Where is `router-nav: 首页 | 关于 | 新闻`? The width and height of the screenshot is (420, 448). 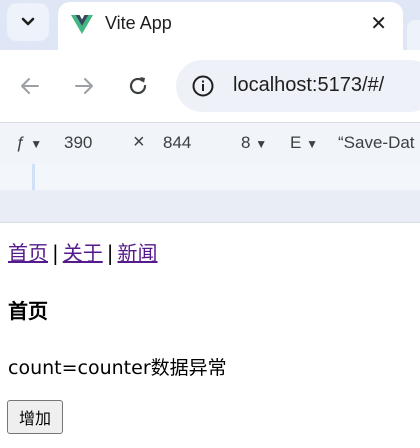 router-nav: 首页 | 关于 | 新闻 is located at coordinates (83, 251).